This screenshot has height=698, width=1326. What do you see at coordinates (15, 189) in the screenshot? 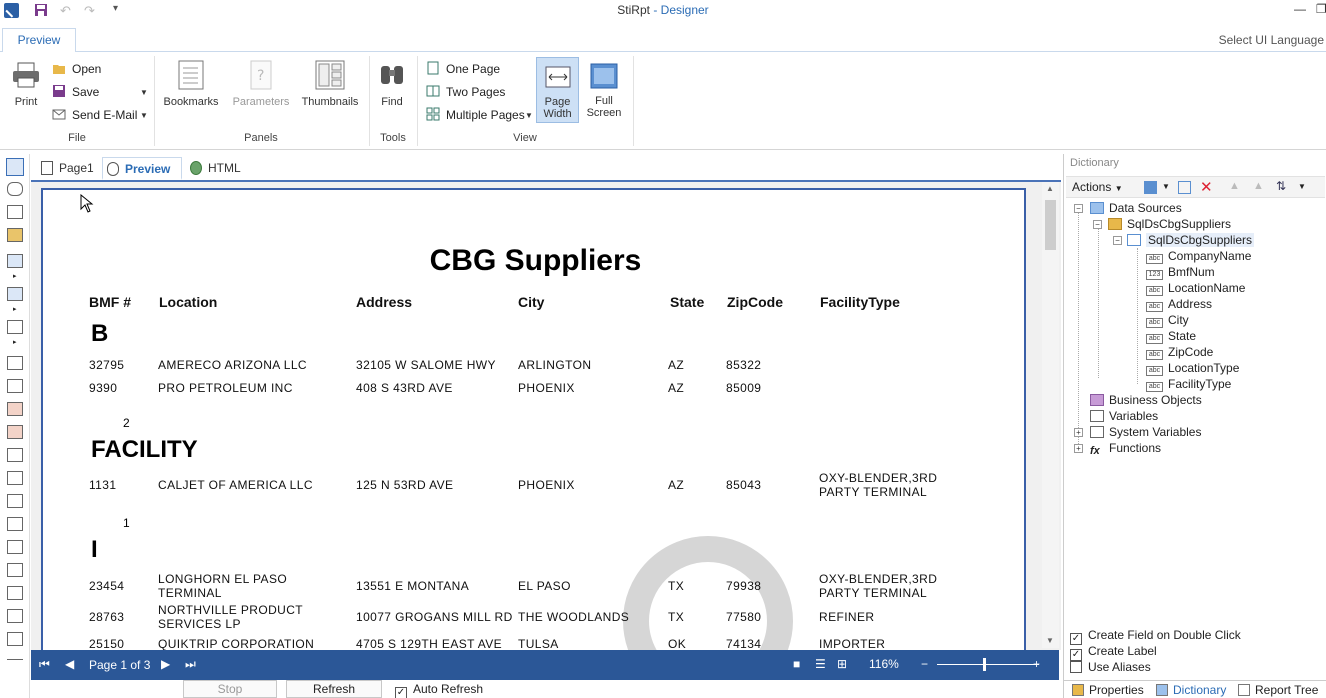
I see `hand-pan-icon` at bounding box center [15, 189].